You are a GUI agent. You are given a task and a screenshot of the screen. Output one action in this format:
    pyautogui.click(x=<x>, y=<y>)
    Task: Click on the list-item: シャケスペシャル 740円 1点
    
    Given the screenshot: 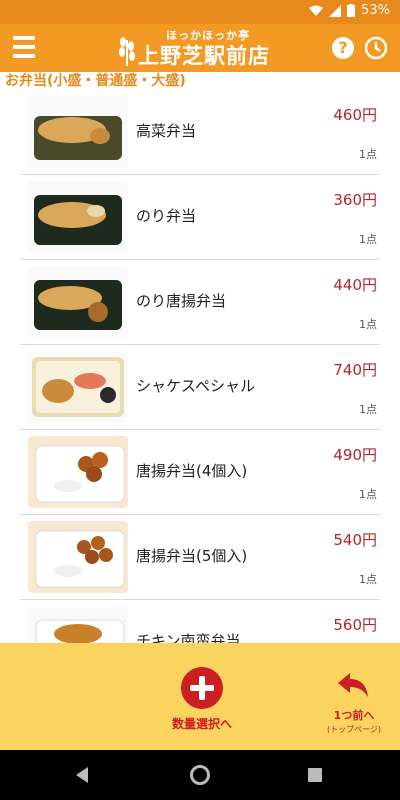 What is the action you would take?
    pyautogui.click(x=200, y=387)
    